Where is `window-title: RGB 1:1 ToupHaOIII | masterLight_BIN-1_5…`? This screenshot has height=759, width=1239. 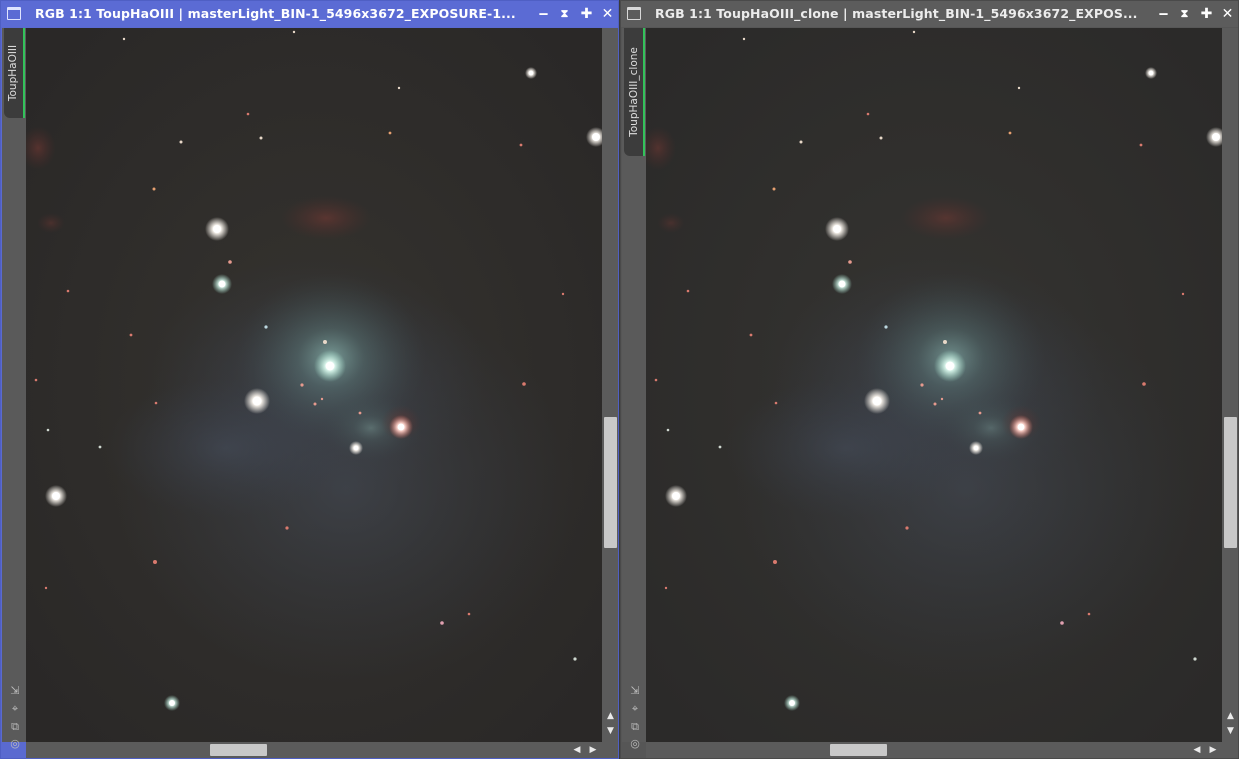 window-title: RGB 1:1 ToupHaOIII | masterLight_BIN-1_5… is located at coordinates (275, 13).